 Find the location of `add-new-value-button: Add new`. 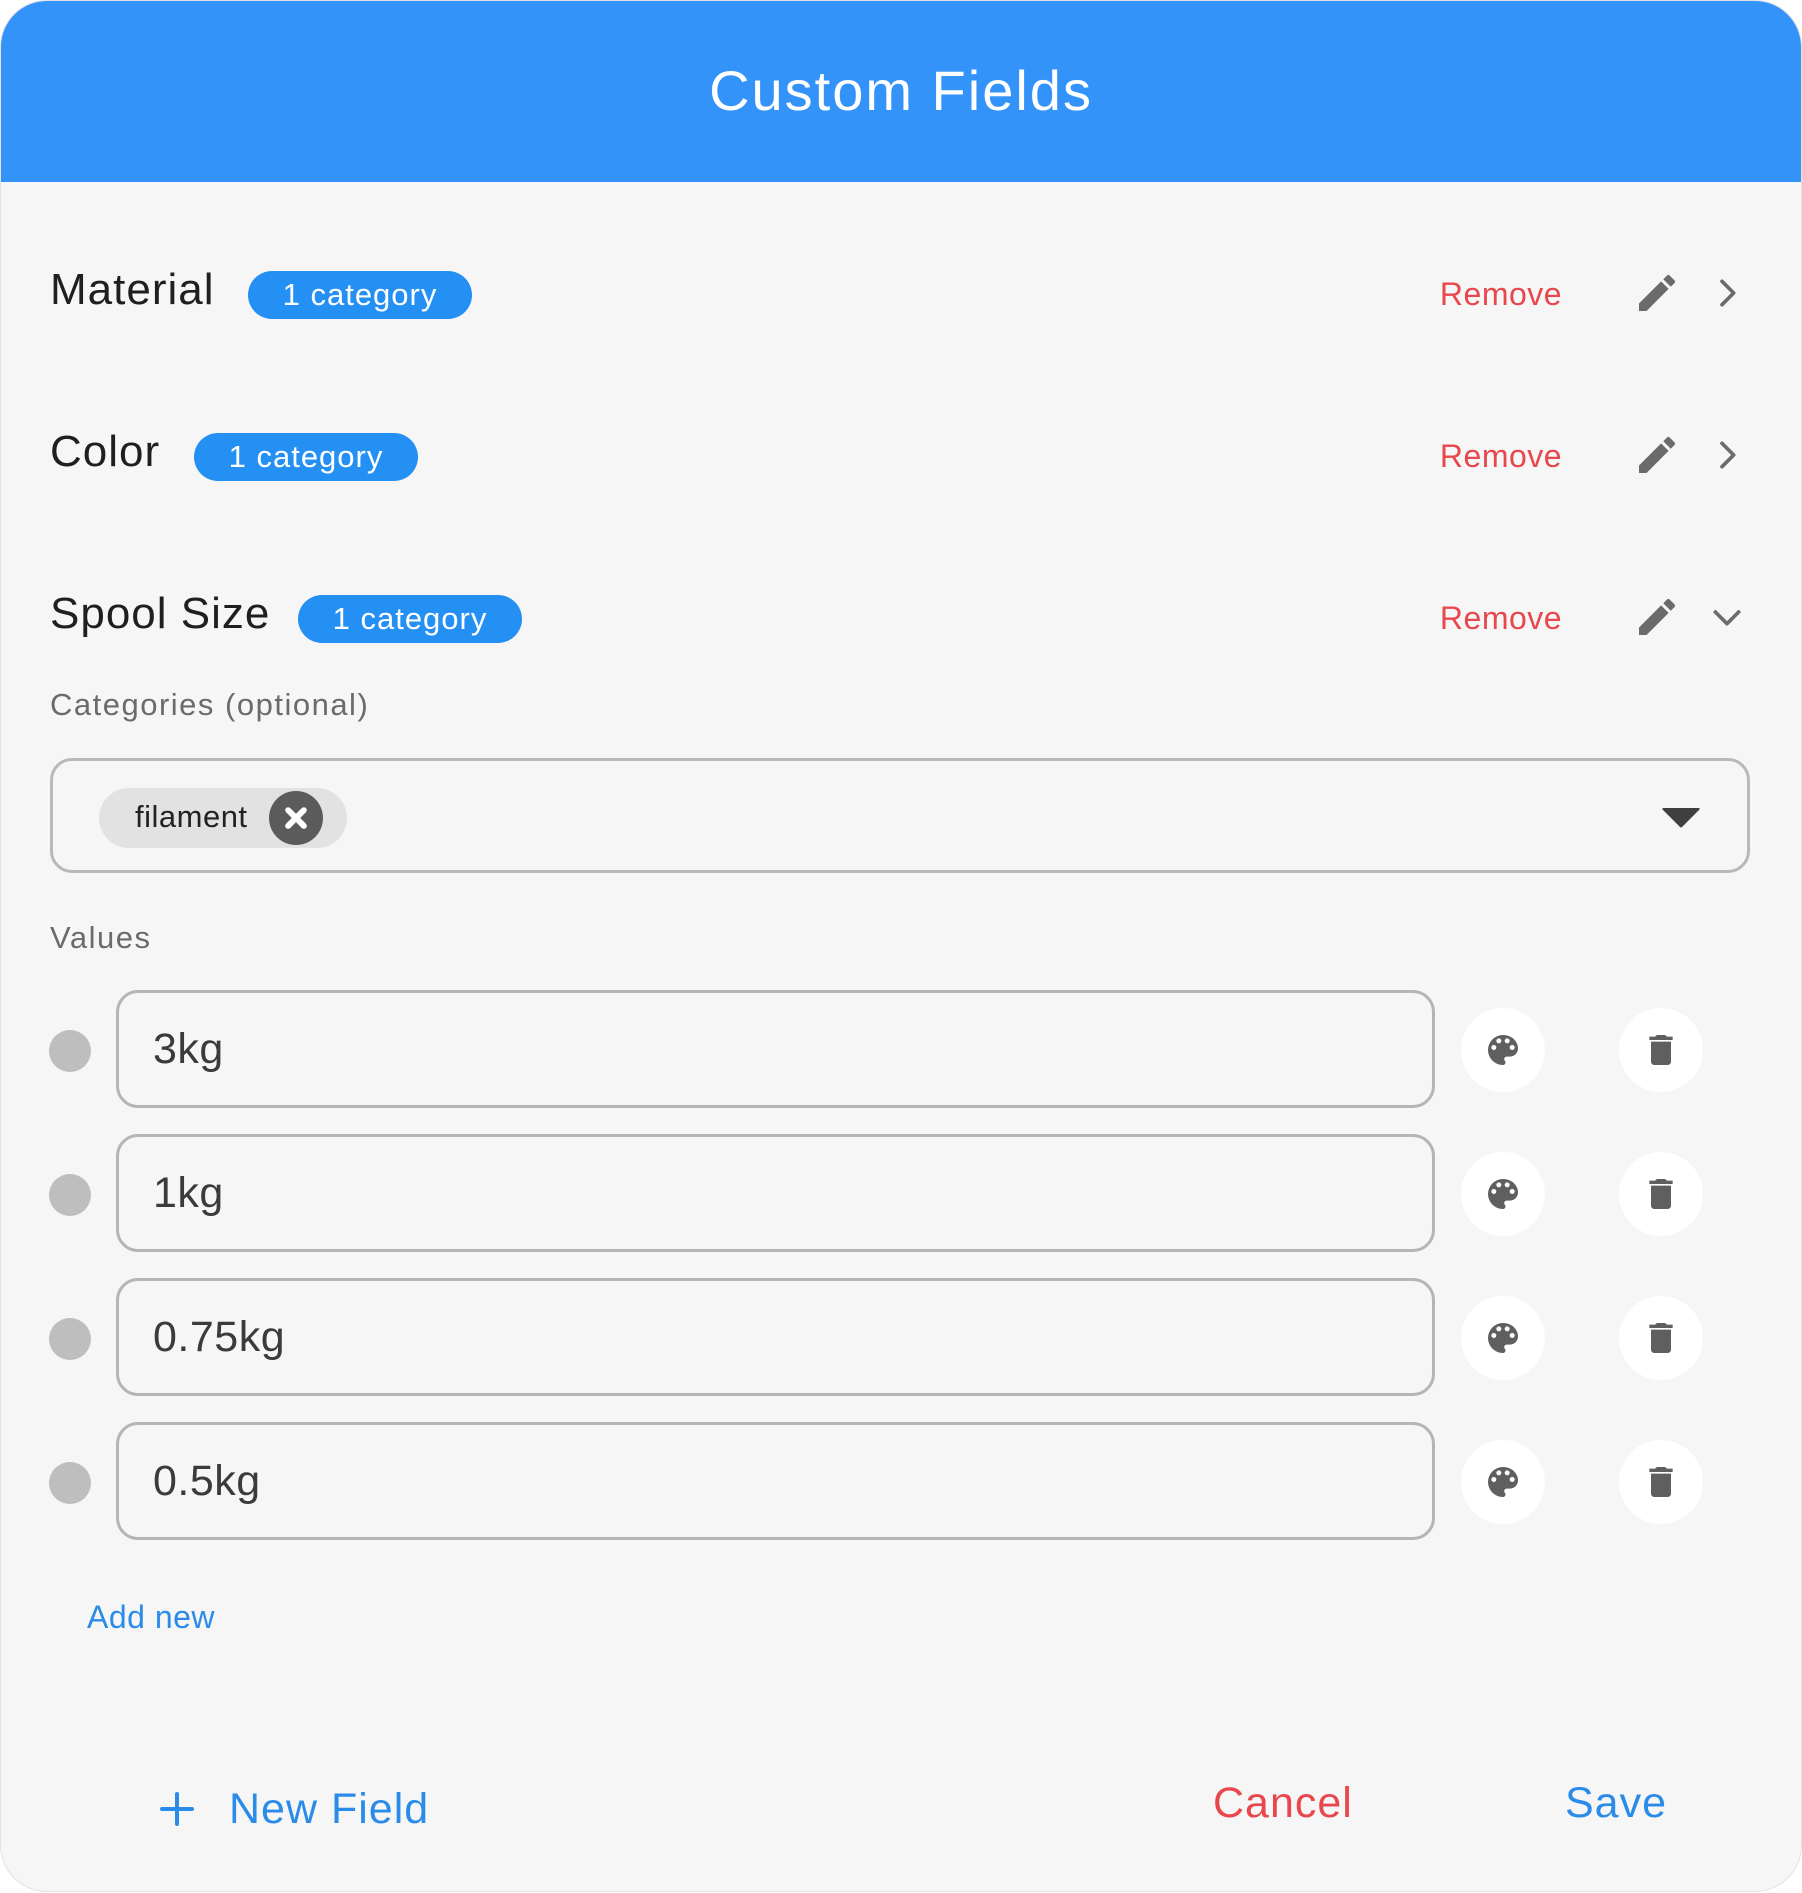

add-new-value-button: Add new is located at coordinates (151, 1617).